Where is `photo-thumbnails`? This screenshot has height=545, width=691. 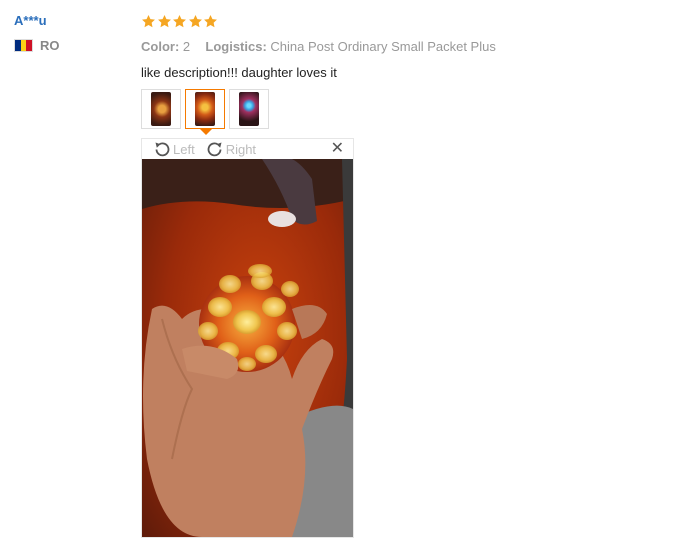 photo-thumbnails is located at coordinates (406, 112).